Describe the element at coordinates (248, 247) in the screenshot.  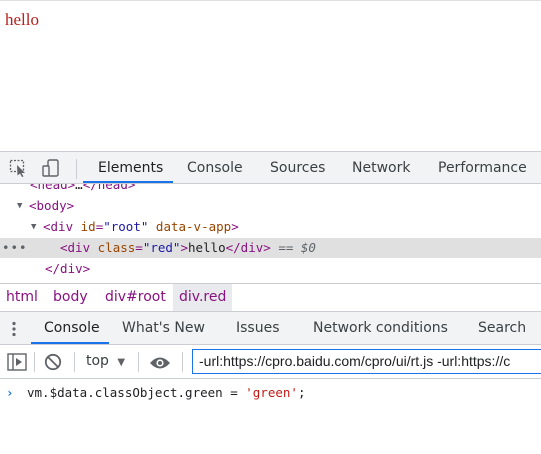
I see `div-end-tag: </div>` at that location.